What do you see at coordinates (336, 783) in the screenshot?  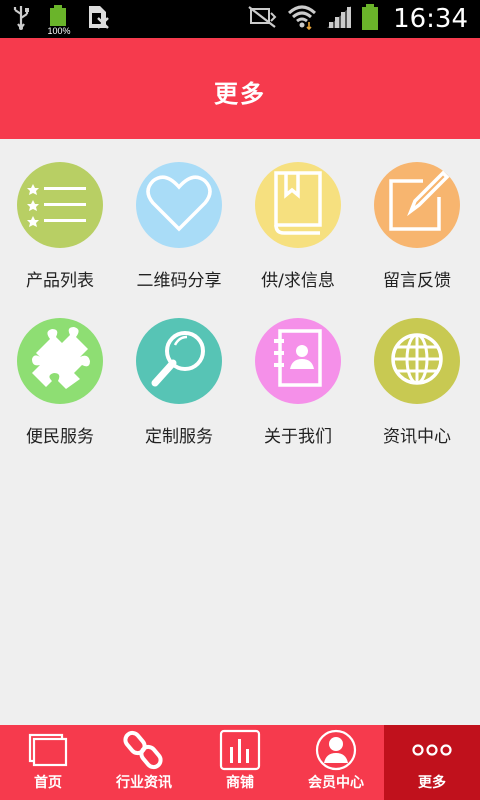 I see `nav-item-label: 会员中心` at bounding box center [336, 783].